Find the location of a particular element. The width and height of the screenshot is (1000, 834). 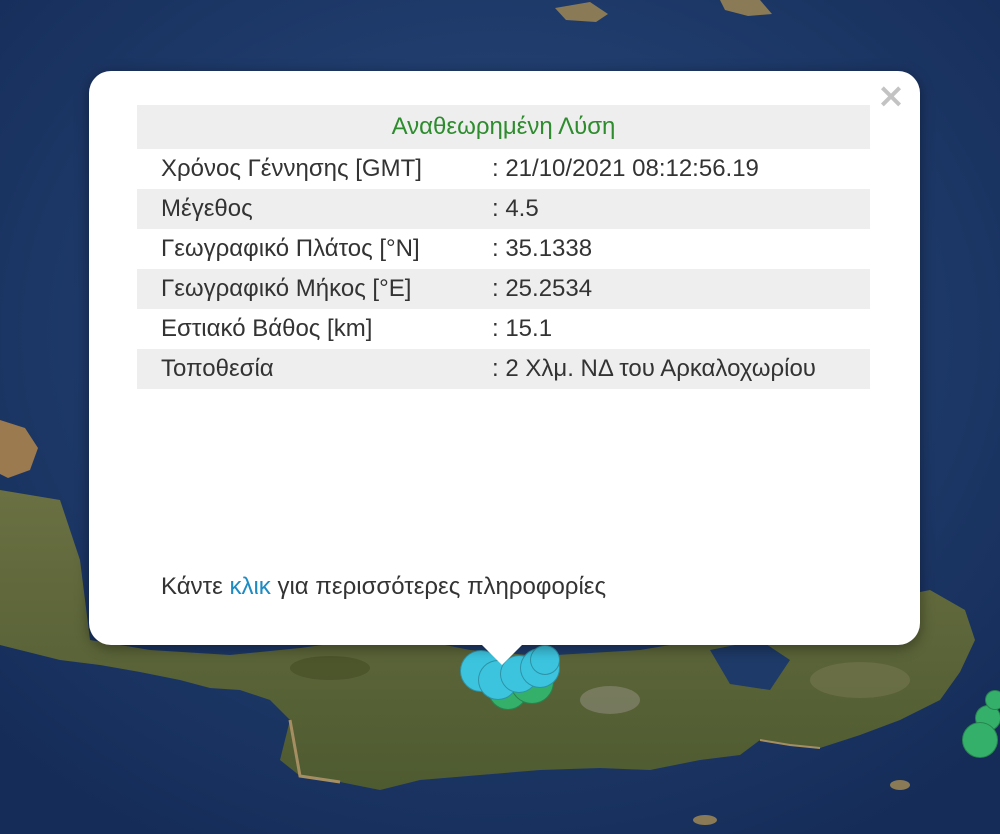

popup-title: Αναθεωρημένη Λύση is located at coordinates (503, 127).